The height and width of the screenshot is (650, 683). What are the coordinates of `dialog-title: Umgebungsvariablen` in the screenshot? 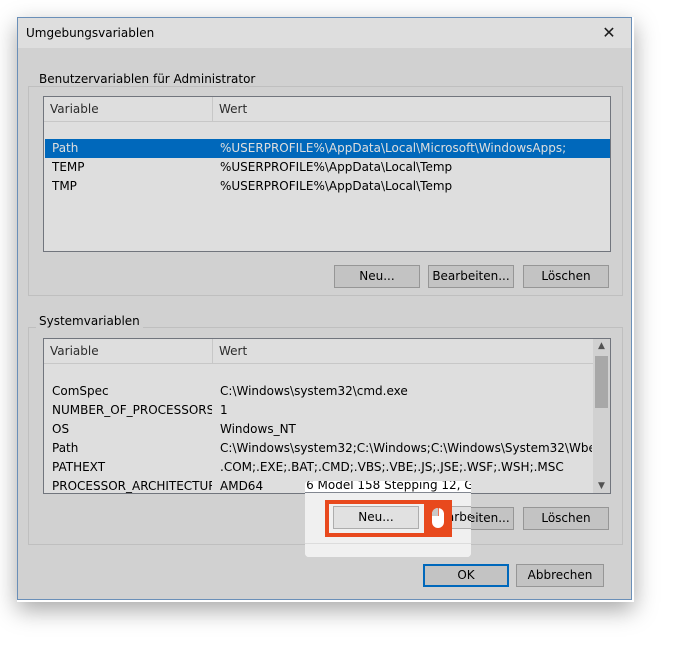 It's located at (90, 33).